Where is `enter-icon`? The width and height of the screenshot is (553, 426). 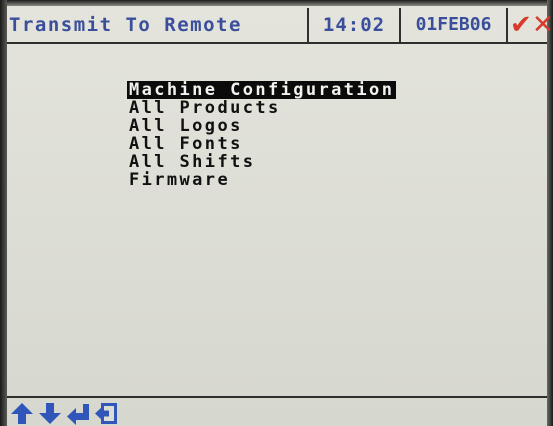
enter-icon is located at coordinates (78, 413).